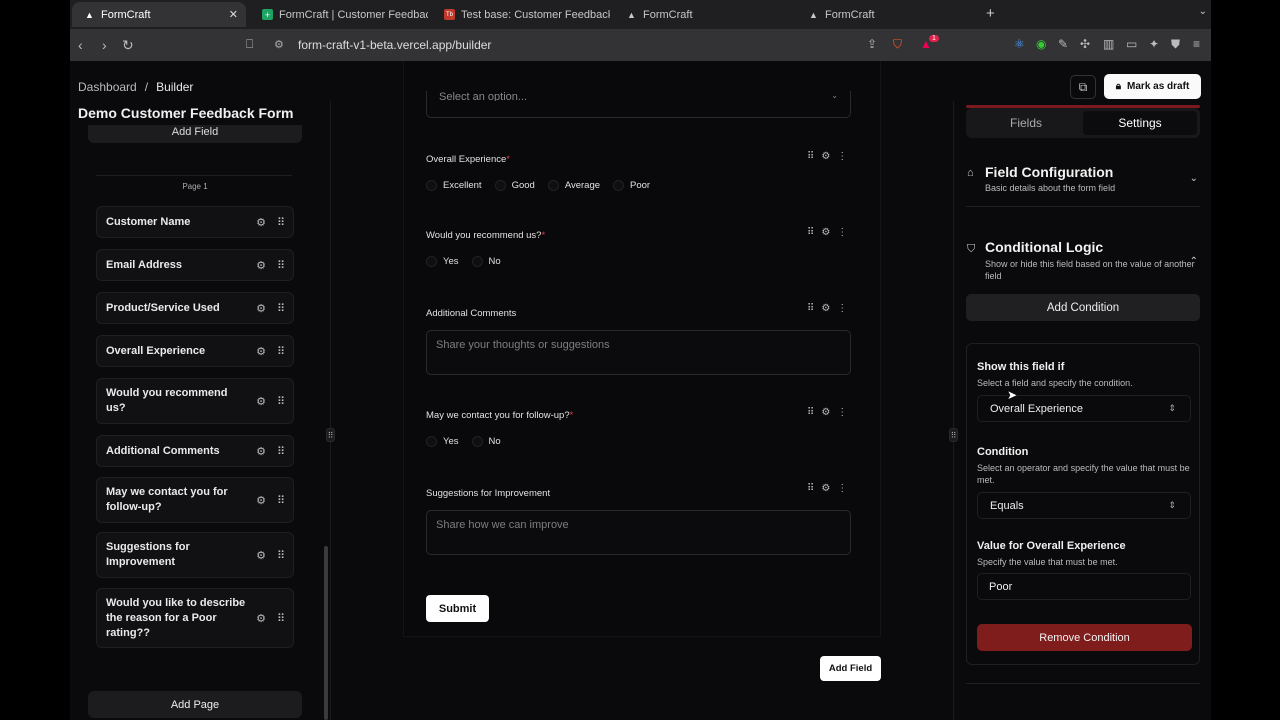  I want to click on radio-option: Poor, so click(631, 185).